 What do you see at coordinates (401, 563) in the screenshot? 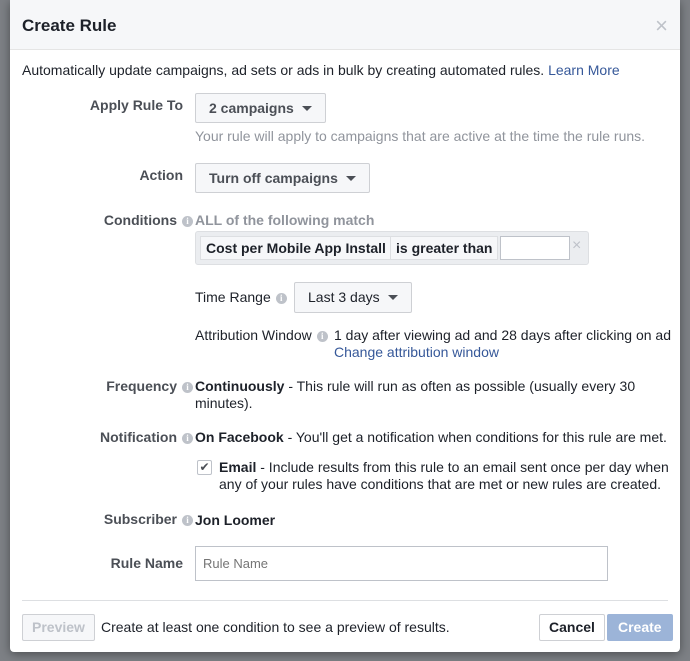
I see `rule-name-input` at bounding box center [401, 563].